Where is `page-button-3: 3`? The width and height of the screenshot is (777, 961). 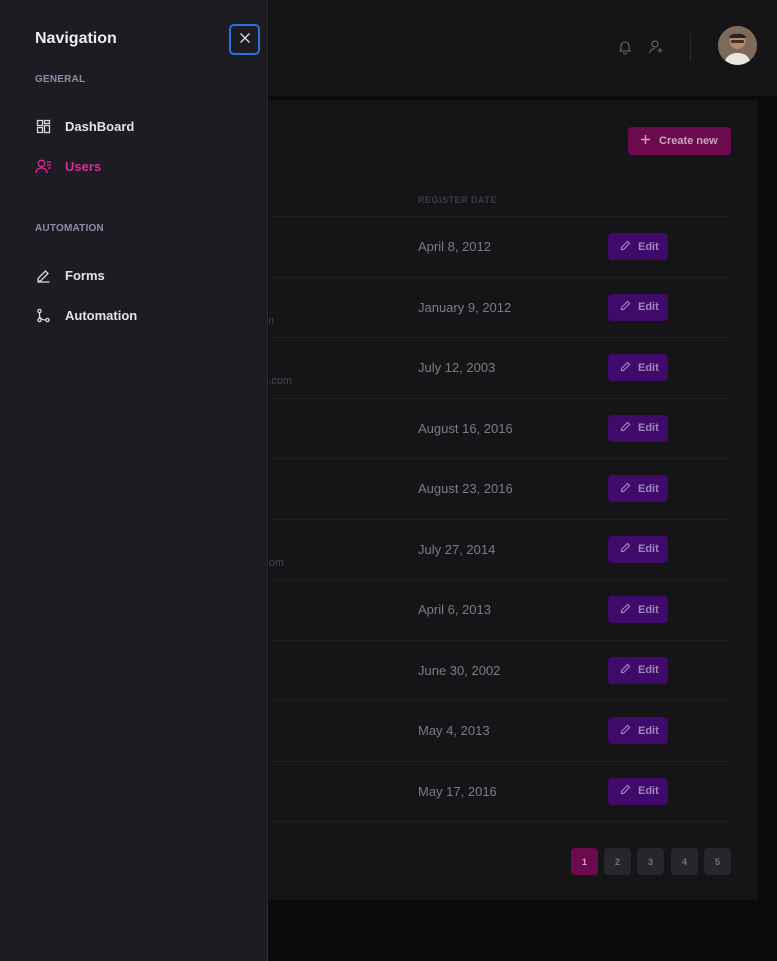
page-button-3: 3 is located at coordinates (650, 861).